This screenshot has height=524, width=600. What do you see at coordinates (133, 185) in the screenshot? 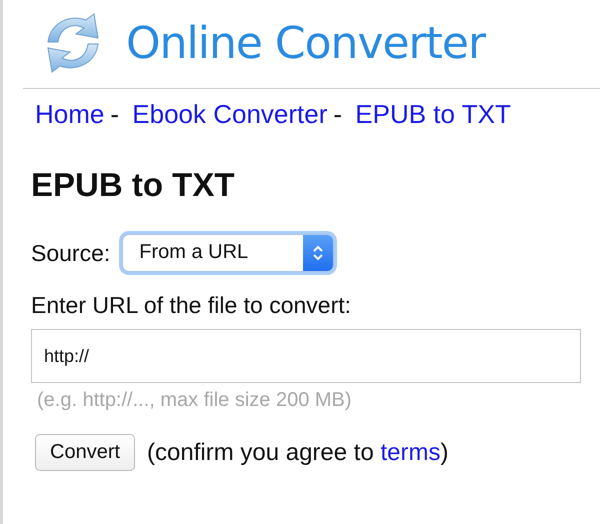
I see `page-heading: EPUB to TXT` at bounding box center [133, 185].